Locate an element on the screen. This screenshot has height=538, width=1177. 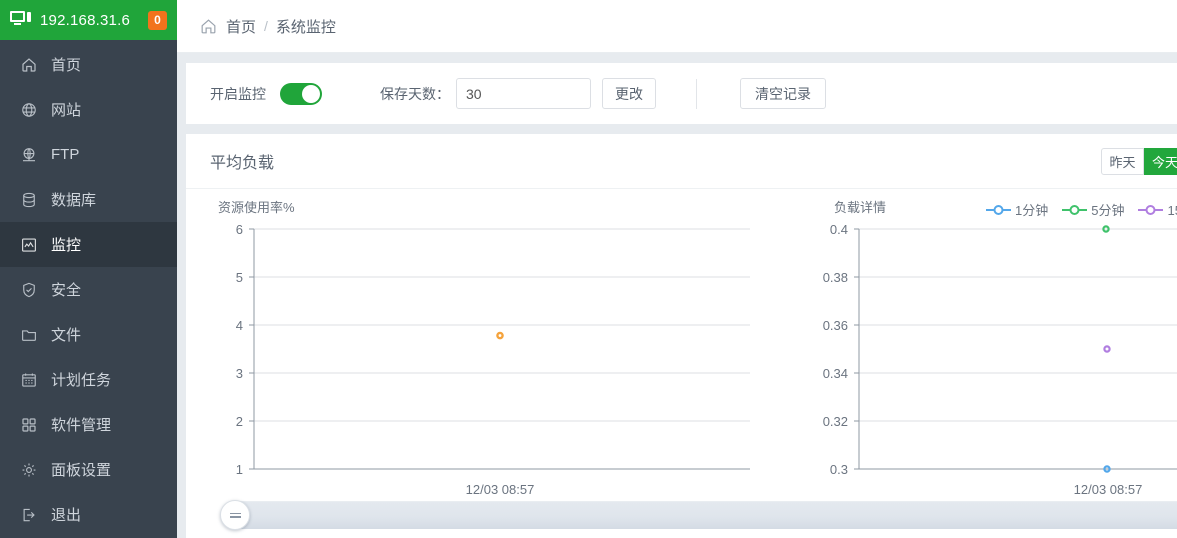
y-tick-label: 0.32 is located at coordinates (835, 421).